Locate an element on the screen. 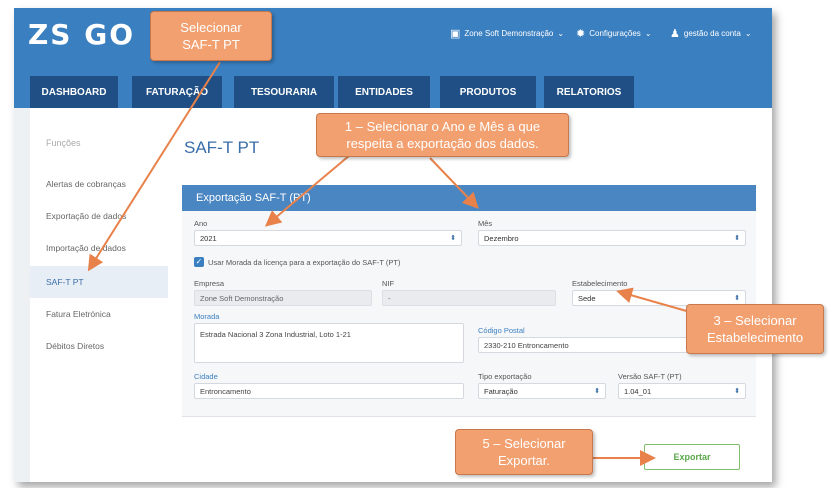 Image resolution: width=835 pixels, height=488 pixels. callout-text: 1 – Selecionar o Ano e Mês a que is located at coordinates (442, 126).